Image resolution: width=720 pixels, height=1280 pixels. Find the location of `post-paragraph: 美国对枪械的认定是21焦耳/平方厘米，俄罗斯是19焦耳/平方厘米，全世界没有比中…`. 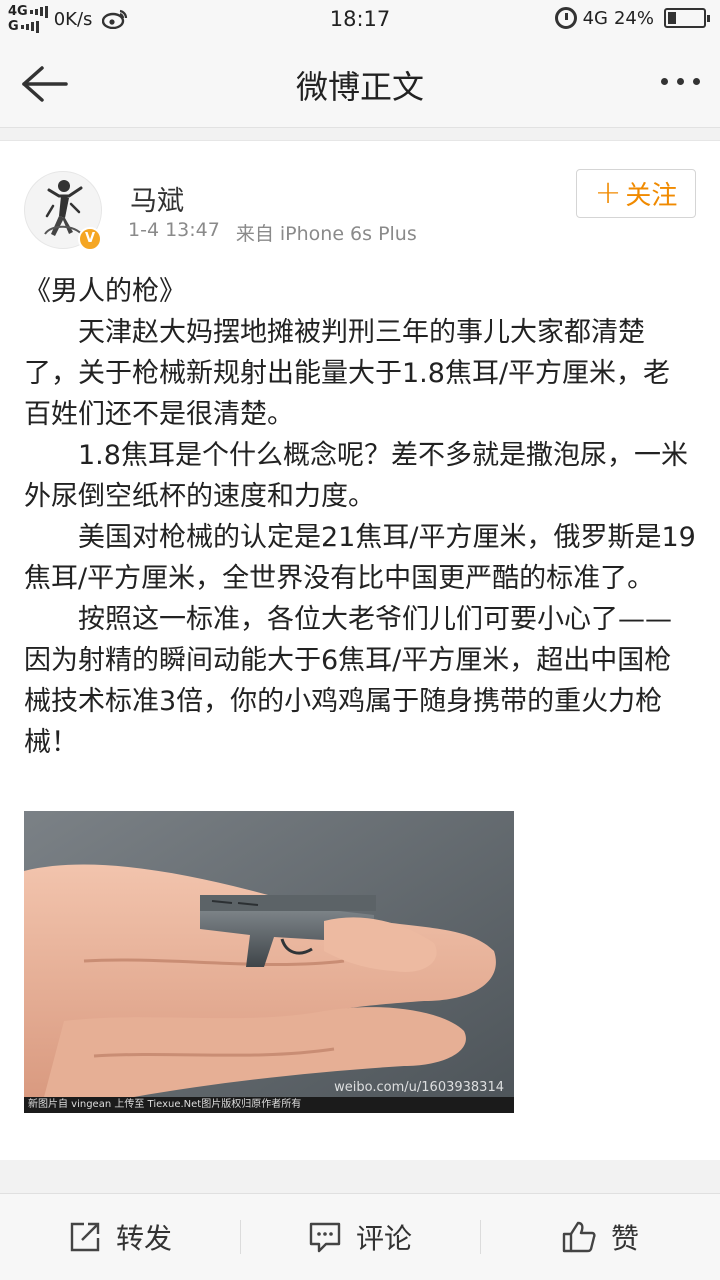

post-paragraph: 美国对枪械的认定是21焦耳/平方厘米，俄罗斯是19焦耳/平方厘米，全世界没有比中… is located at coordinates (360, 558).